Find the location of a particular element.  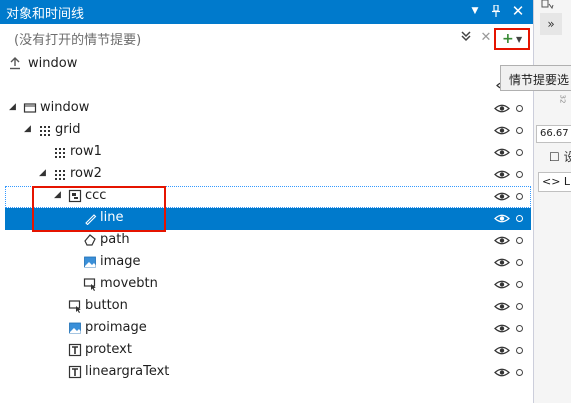

tree-row-window: ◢ window is located at coordinates (268, 109).